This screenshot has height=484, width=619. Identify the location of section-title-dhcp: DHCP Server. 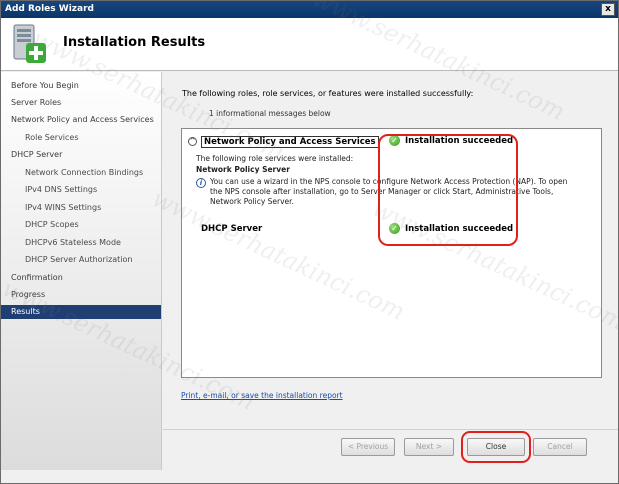
(232, 229).